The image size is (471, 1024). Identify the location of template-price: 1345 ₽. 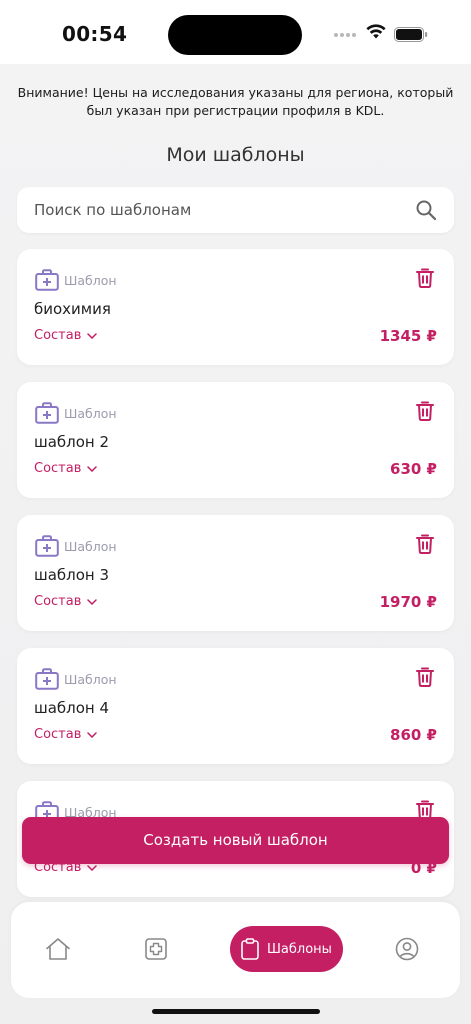
(408, 336).